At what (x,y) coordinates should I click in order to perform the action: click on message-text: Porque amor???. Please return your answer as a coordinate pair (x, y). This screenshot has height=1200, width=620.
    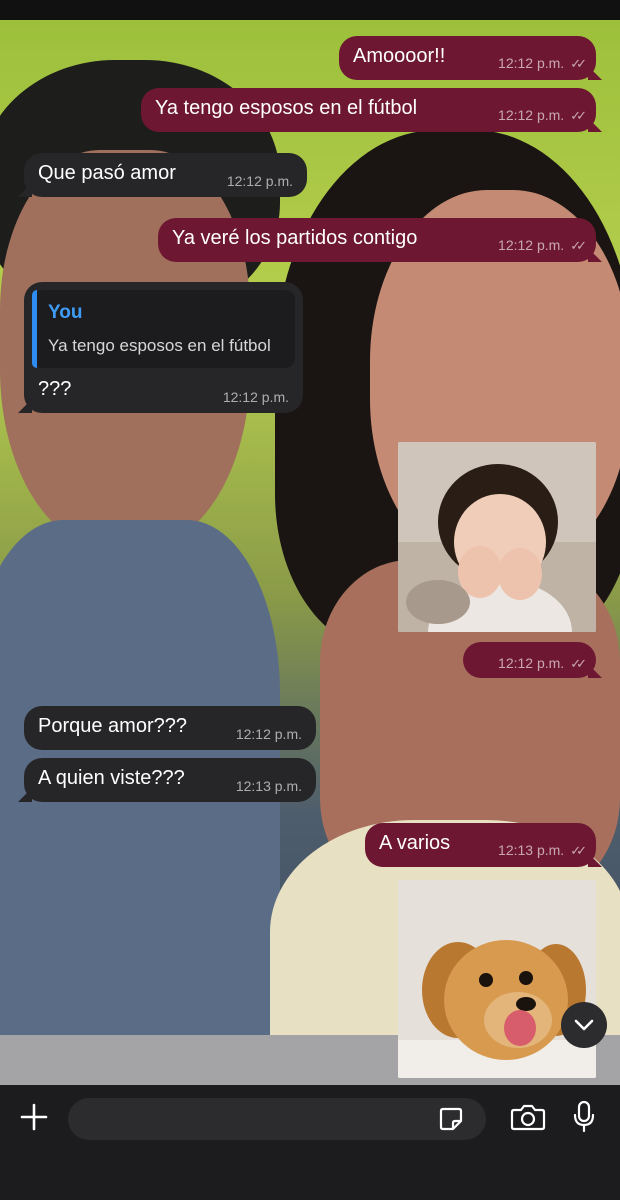
    Looking at the image, I should click on (112, 726).